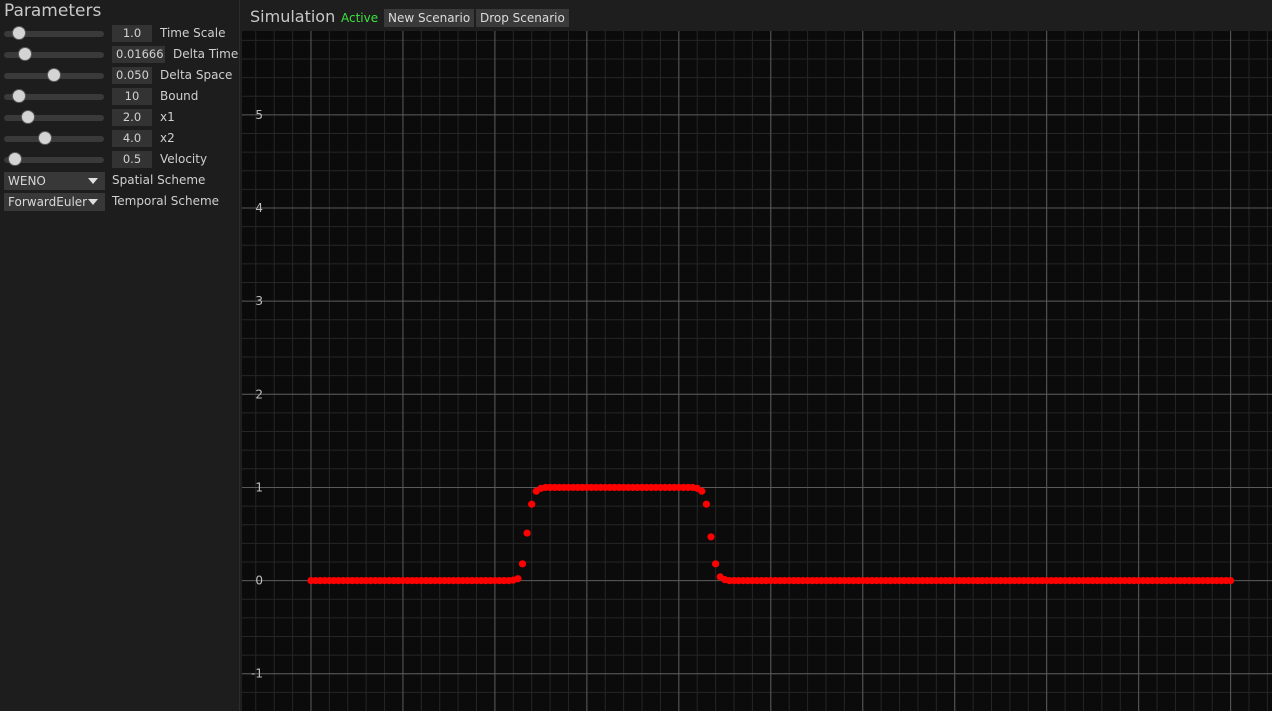 Image resolution: width=1272 pixels, height=711 pixels. Describe the element at coordinates (293, 16) in the screenshot. I see `simulation-title: Simulation` at that location.